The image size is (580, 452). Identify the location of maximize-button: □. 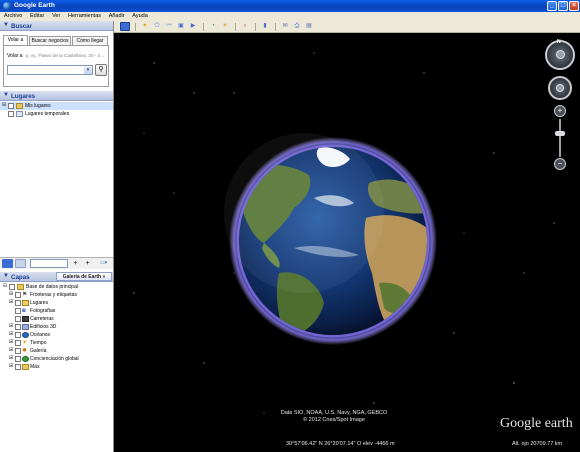
(563, 6).